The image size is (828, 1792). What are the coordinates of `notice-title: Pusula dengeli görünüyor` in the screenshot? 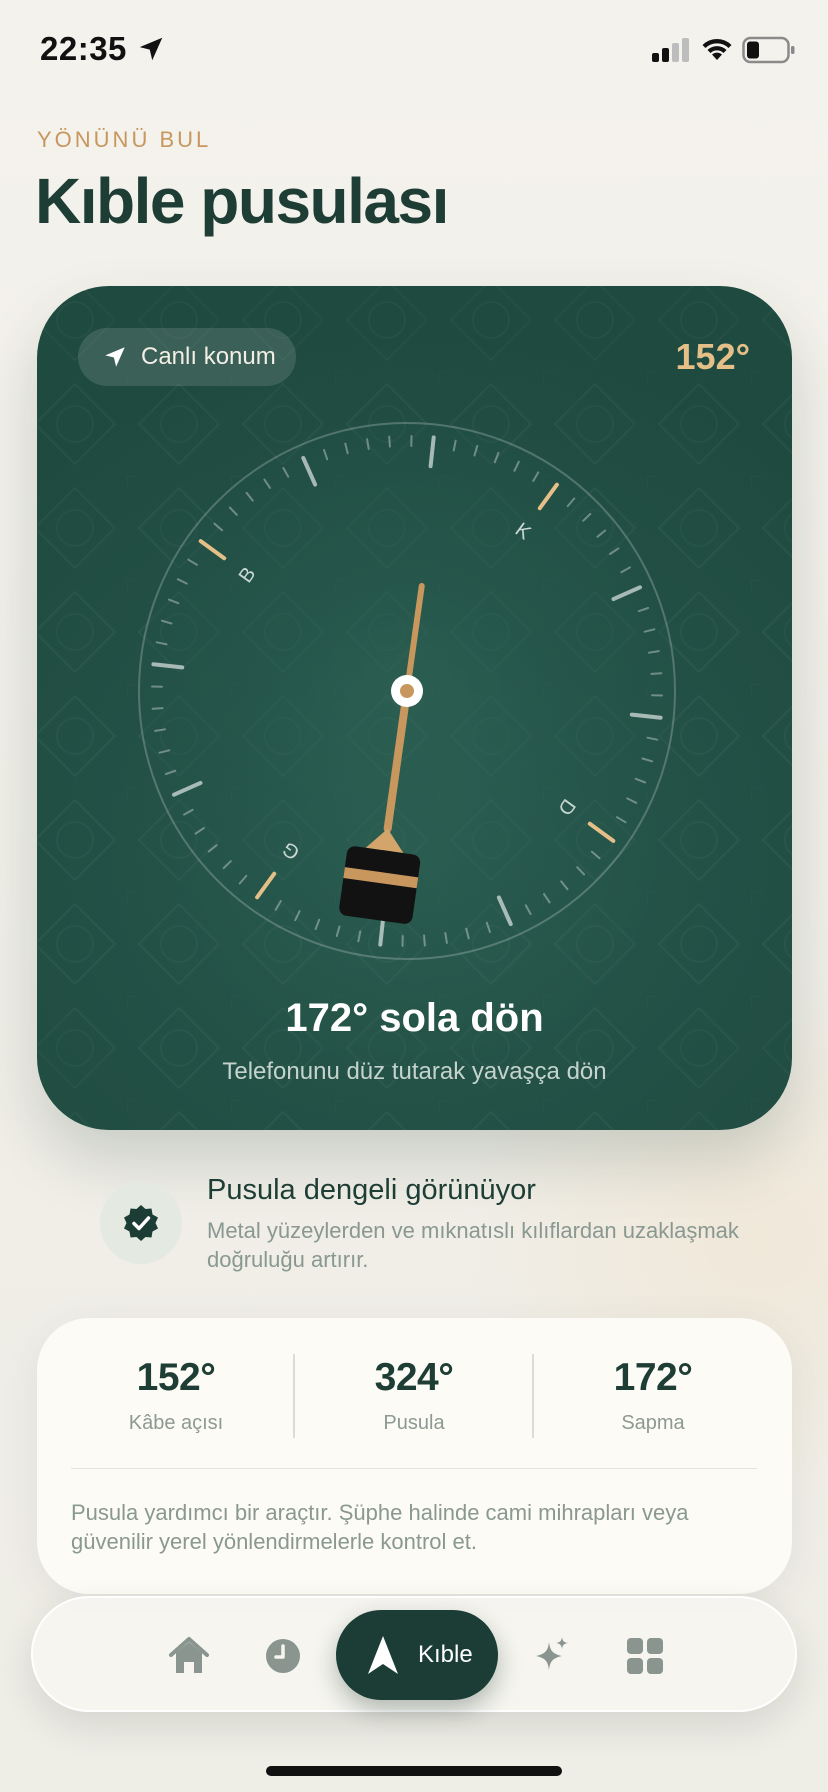 It's located at (371, 1190).